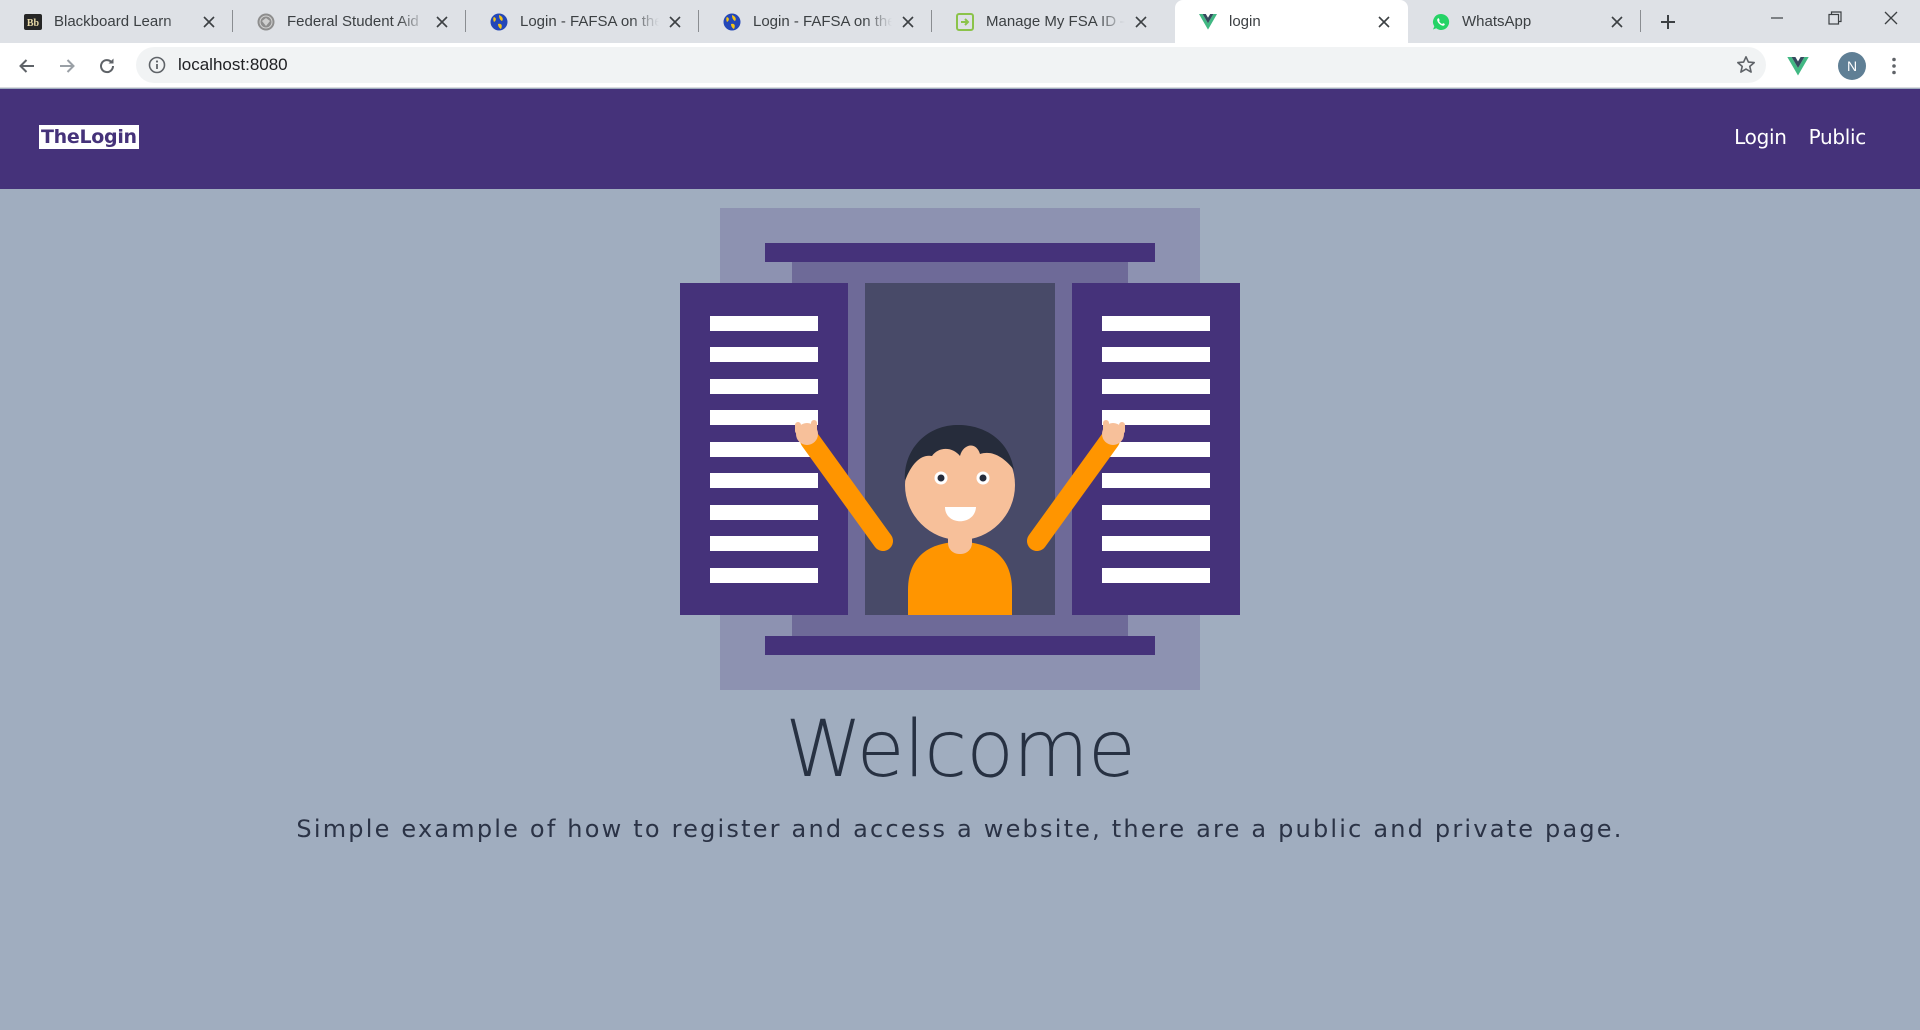  What do you see at coordinates (1441, 22) in the screenshot?
I see `whatsapp-icon` at bounding box center [1441, 22].